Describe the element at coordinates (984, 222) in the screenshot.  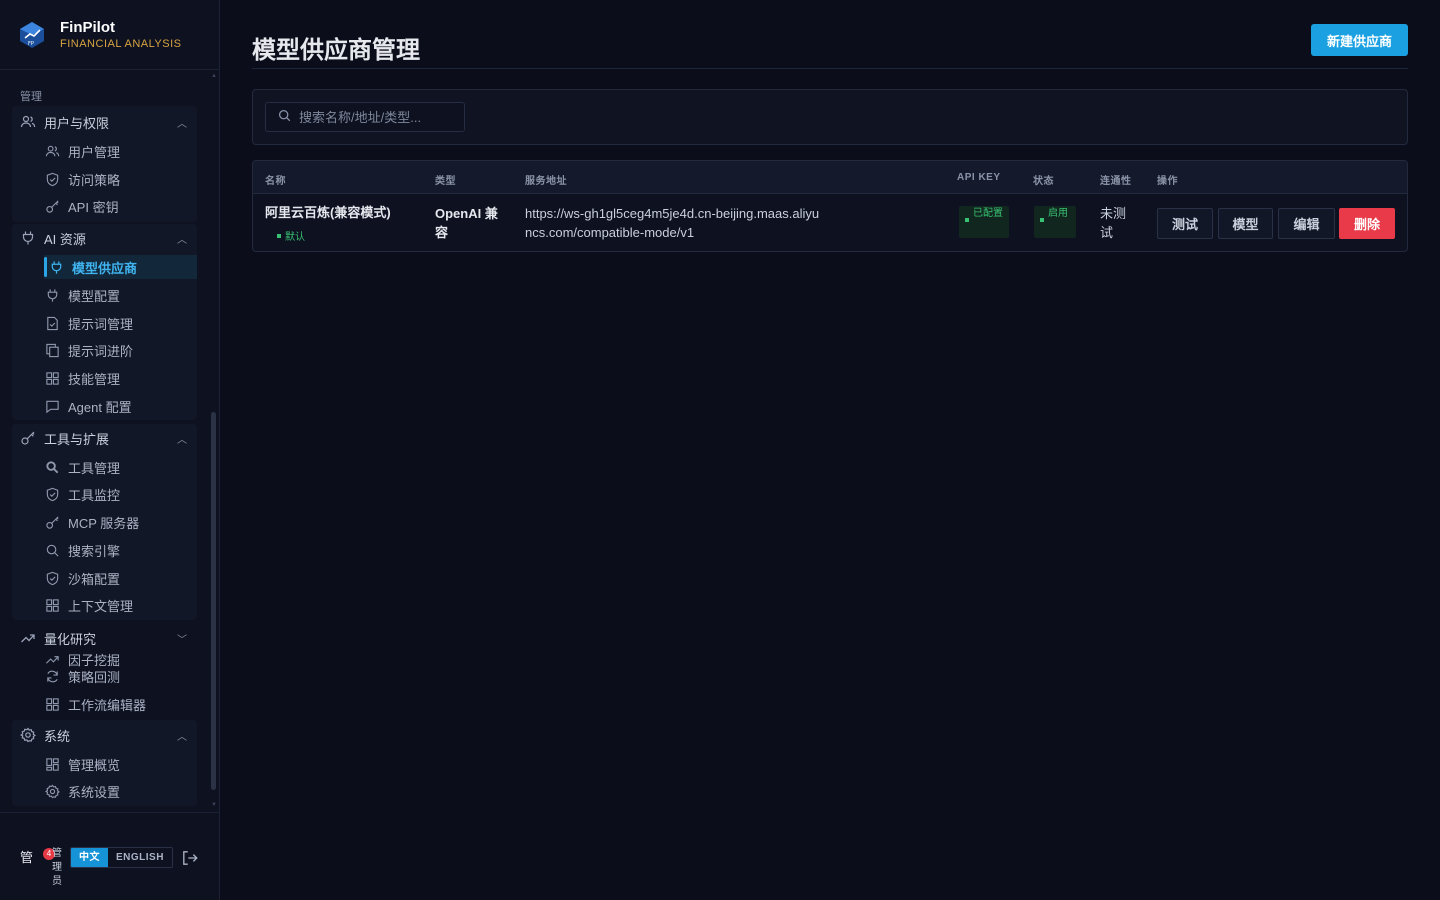
I see `apikey-status-badge: 已配置` at that location.